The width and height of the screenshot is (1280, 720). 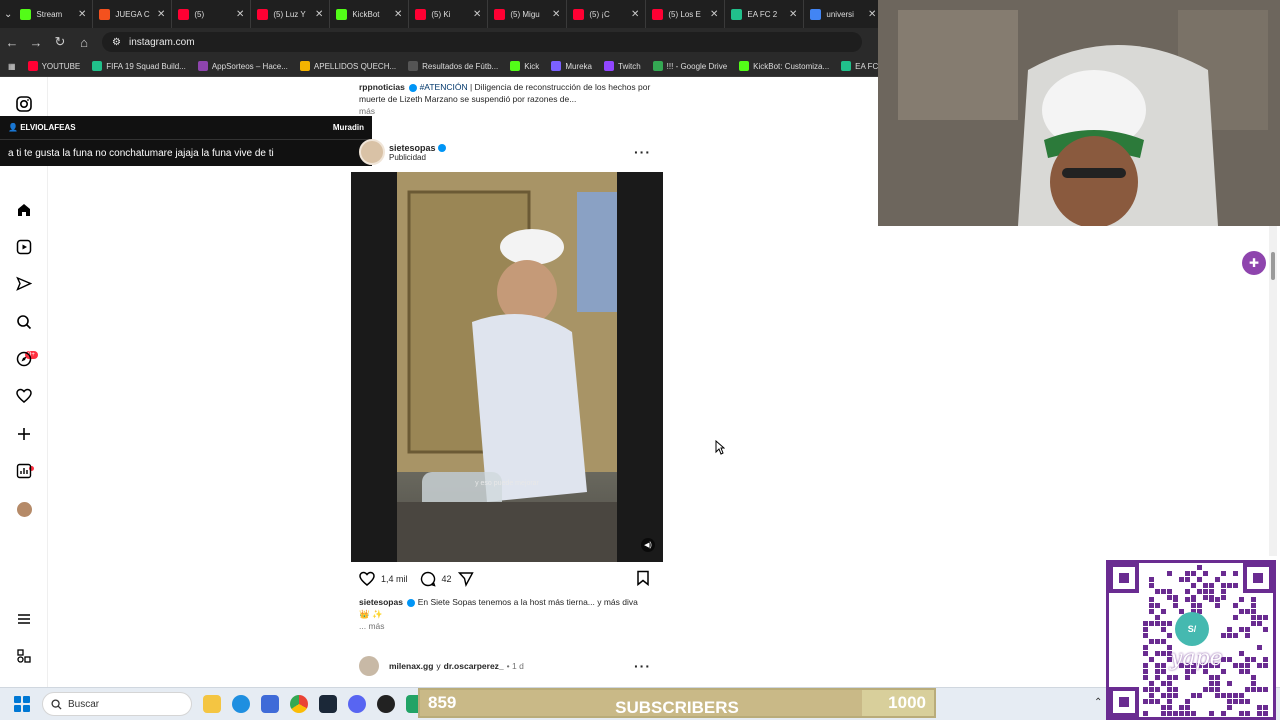 I want to click on site-info-icon: ⚙, so click(x=116, y=42).